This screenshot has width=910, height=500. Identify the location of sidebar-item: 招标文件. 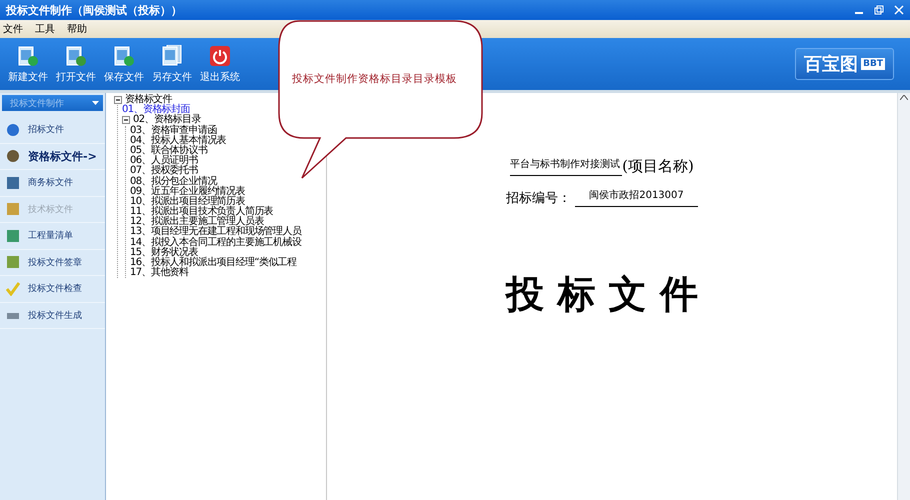
(46, 129).